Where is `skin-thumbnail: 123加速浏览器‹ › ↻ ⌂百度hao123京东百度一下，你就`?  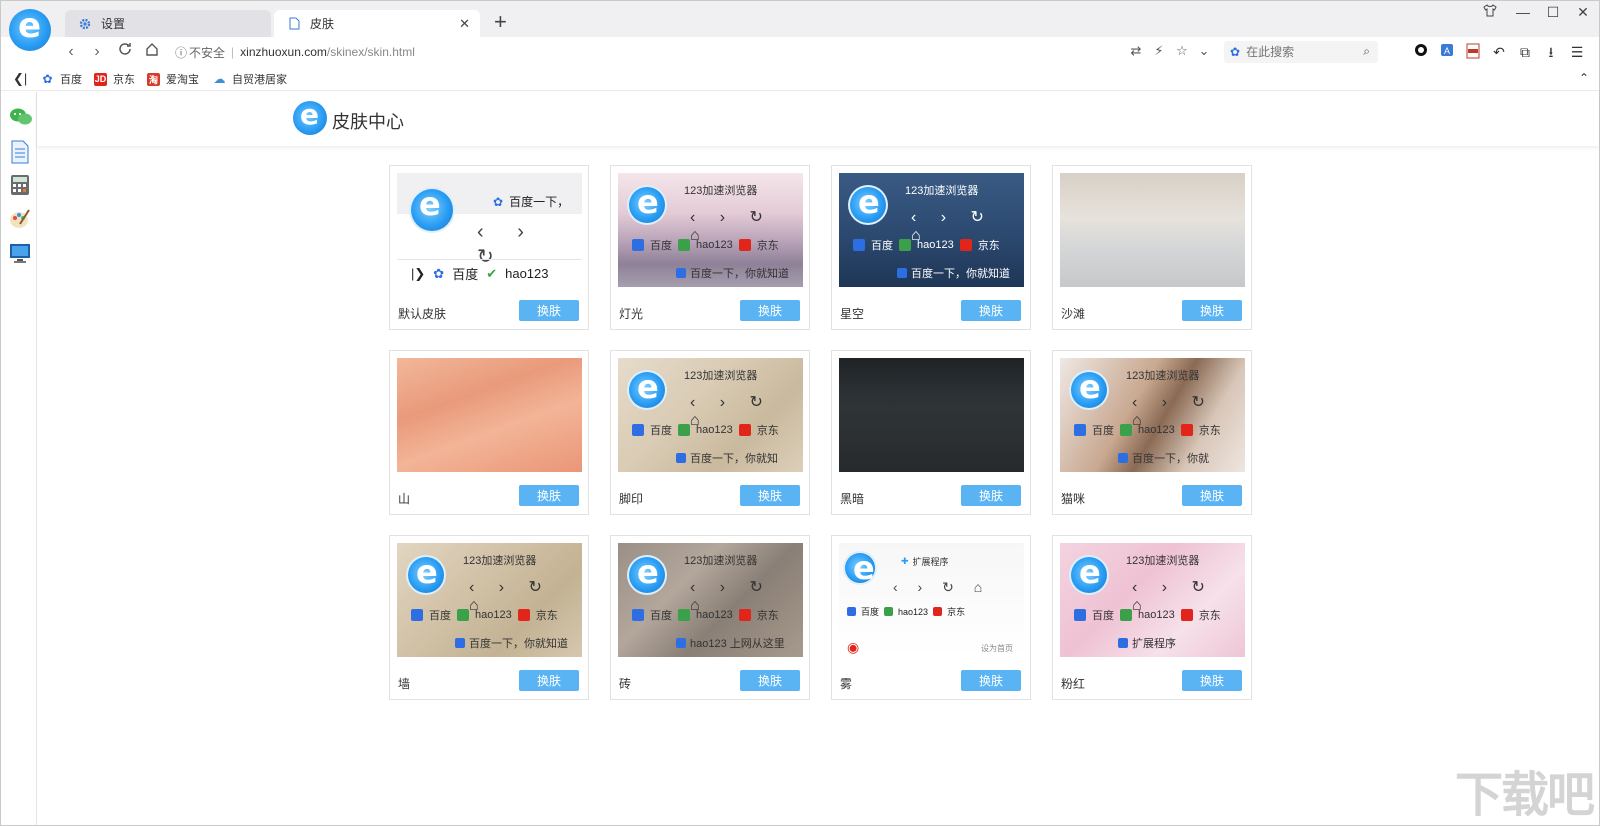 skin-thumbnail: 123加速浏览器‹ › ↻ ⌂百度hao123京东百度一下，你就 is located at coordinates (1152, 415).